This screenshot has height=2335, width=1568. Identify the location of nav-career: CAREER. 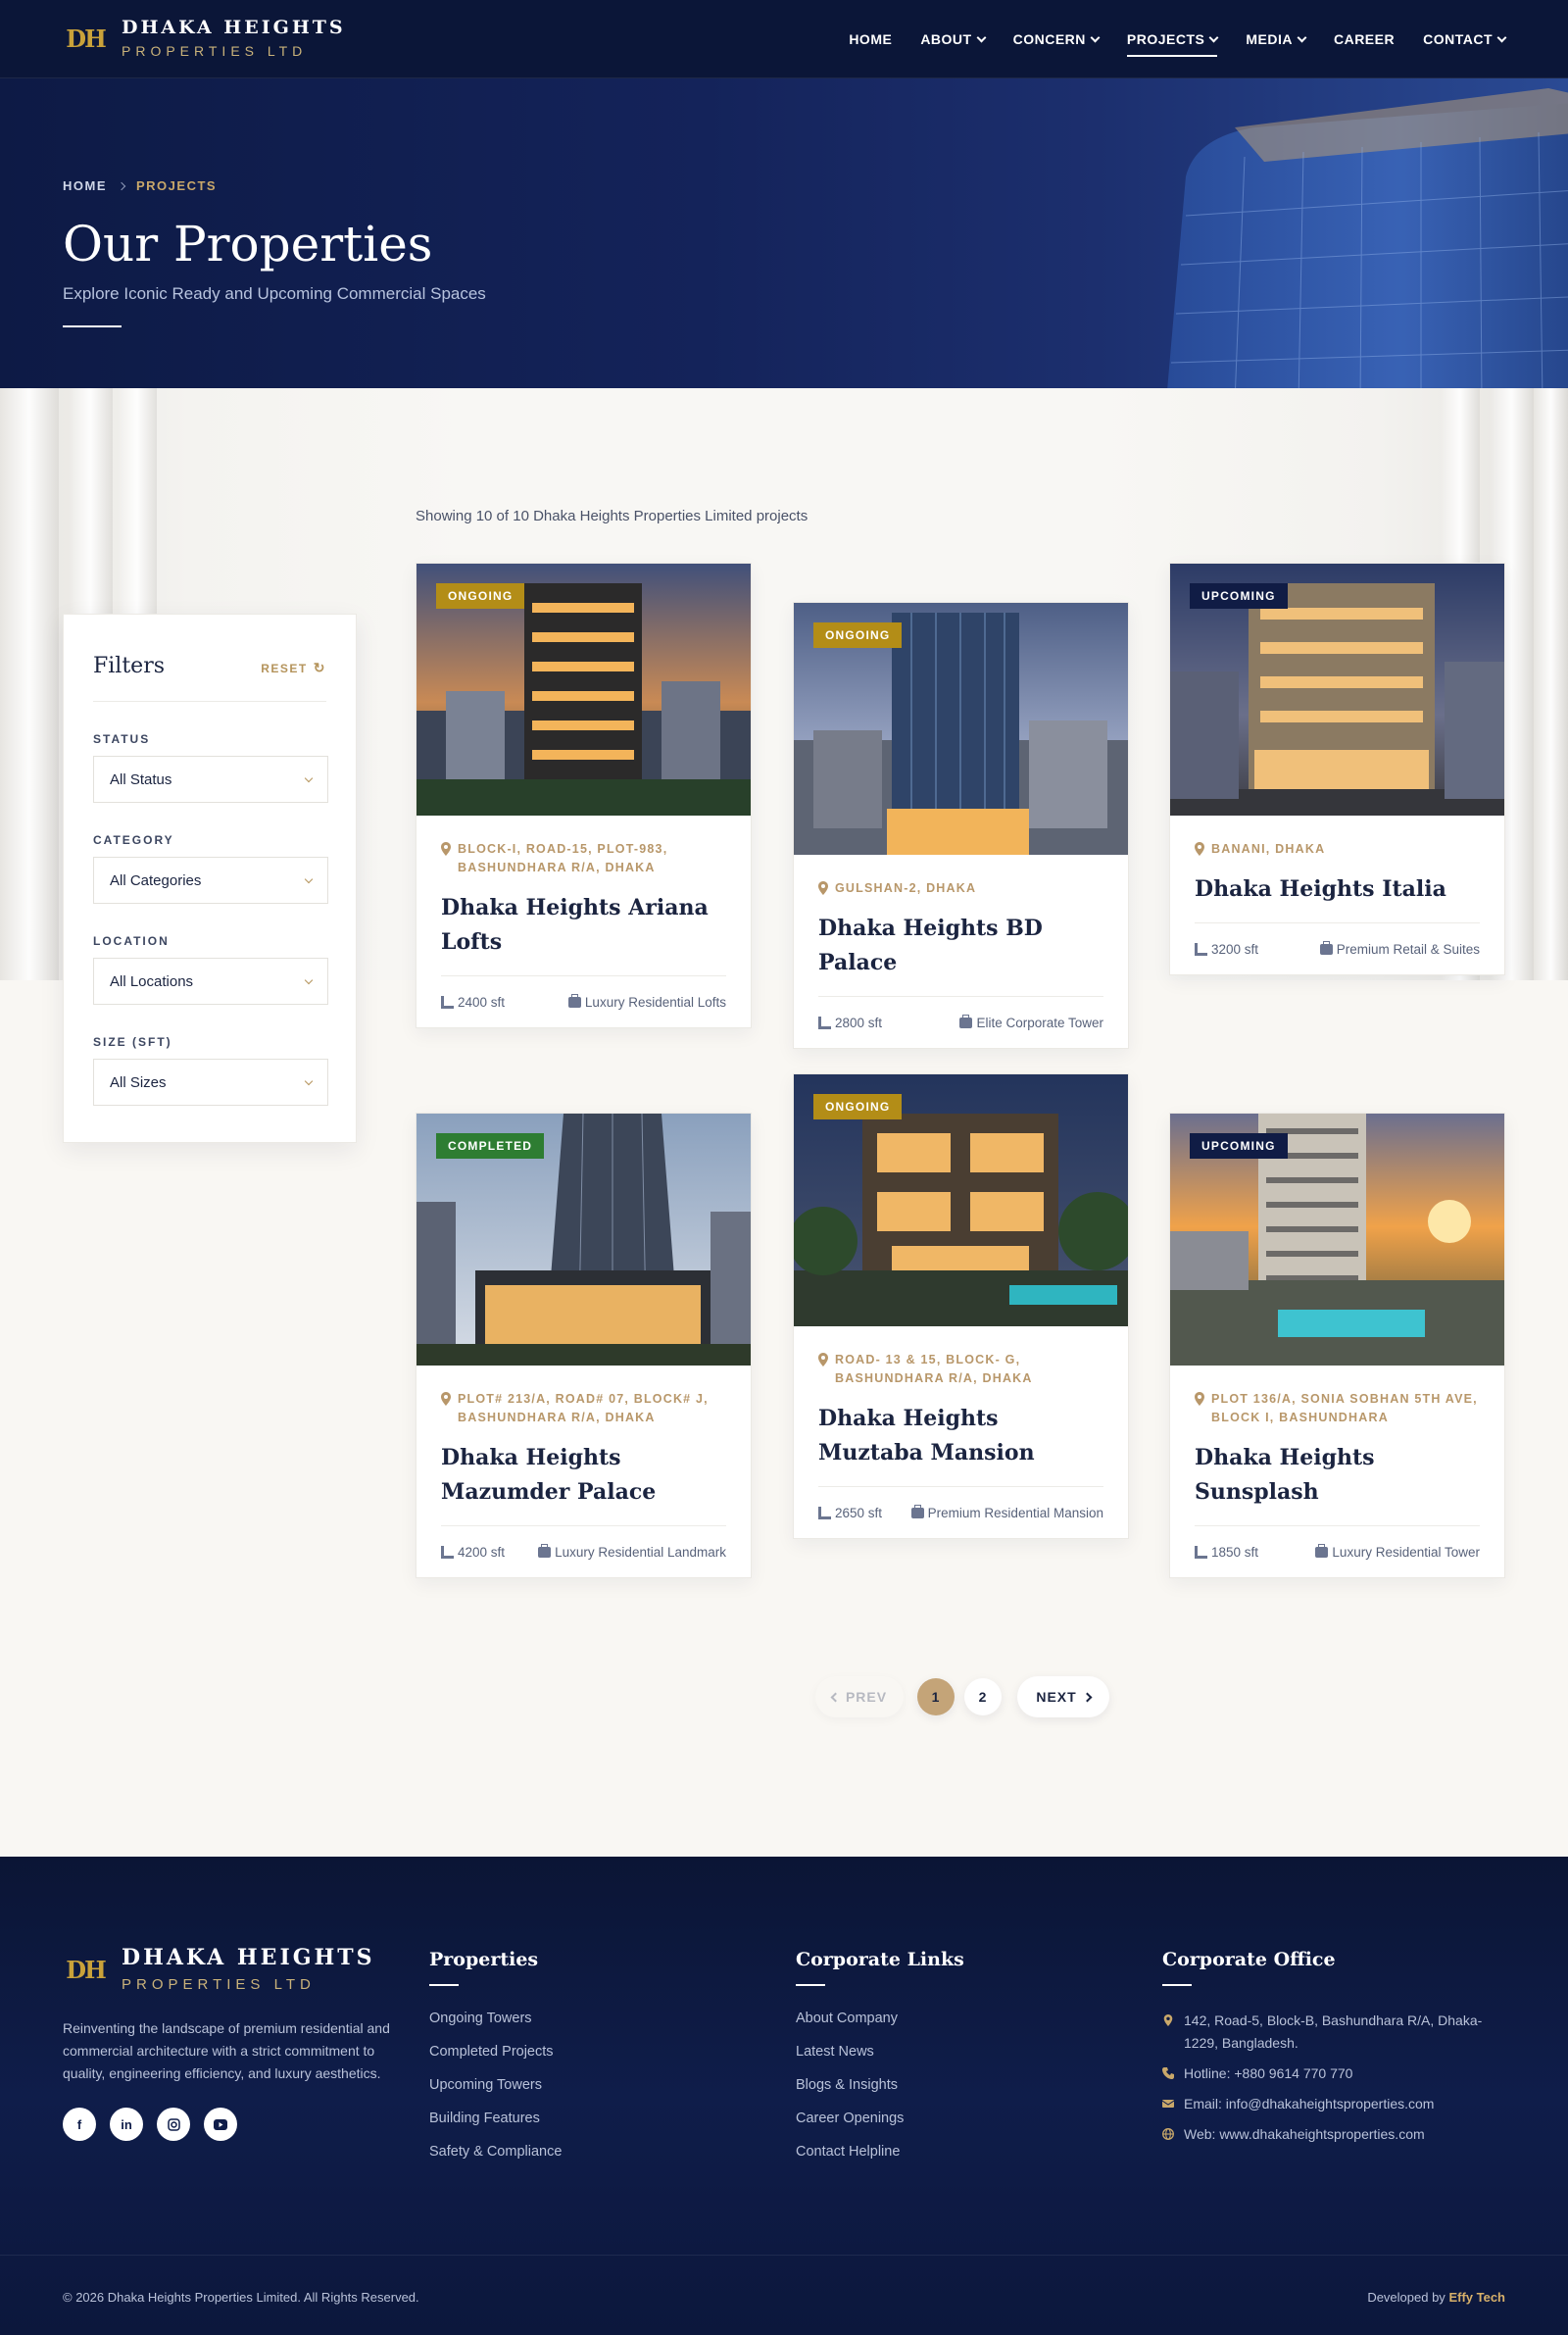
(1364, 39).